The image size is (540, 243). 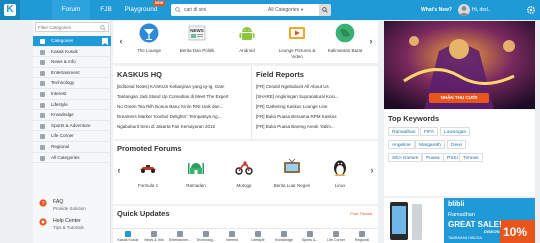 What do you see at coordinates (429, 131) in the screenshot?
I see `keyword-tag: FIFA` at bounding box center [429, 131].